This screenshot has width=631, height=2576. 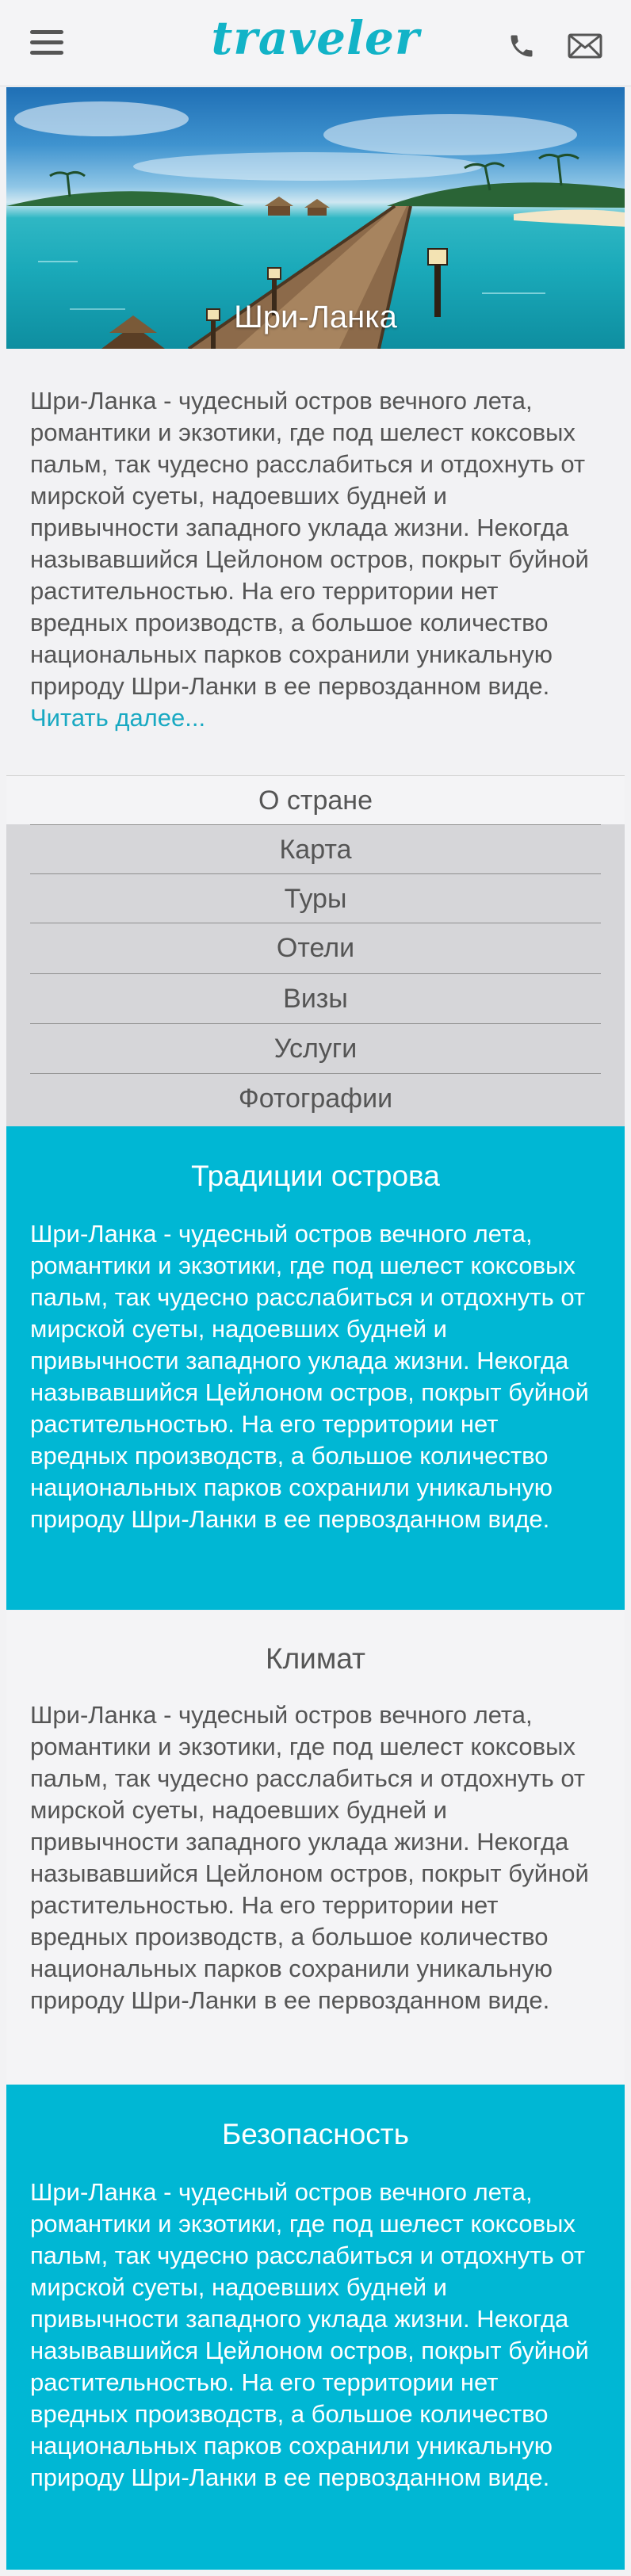 I want to click on hero-image: Шри-Ланка, so click(x=315, y=218).